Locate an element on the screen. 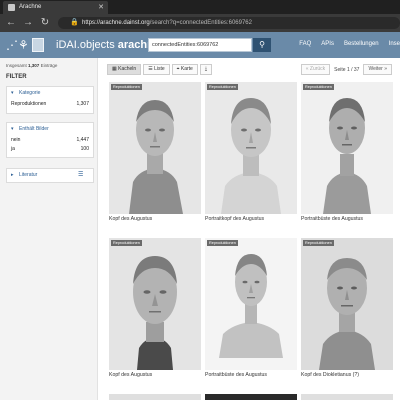 This screenshot has height=400, width=400. view-tiles-button: ▦ Kacheln is located at coordinates (124, 69).